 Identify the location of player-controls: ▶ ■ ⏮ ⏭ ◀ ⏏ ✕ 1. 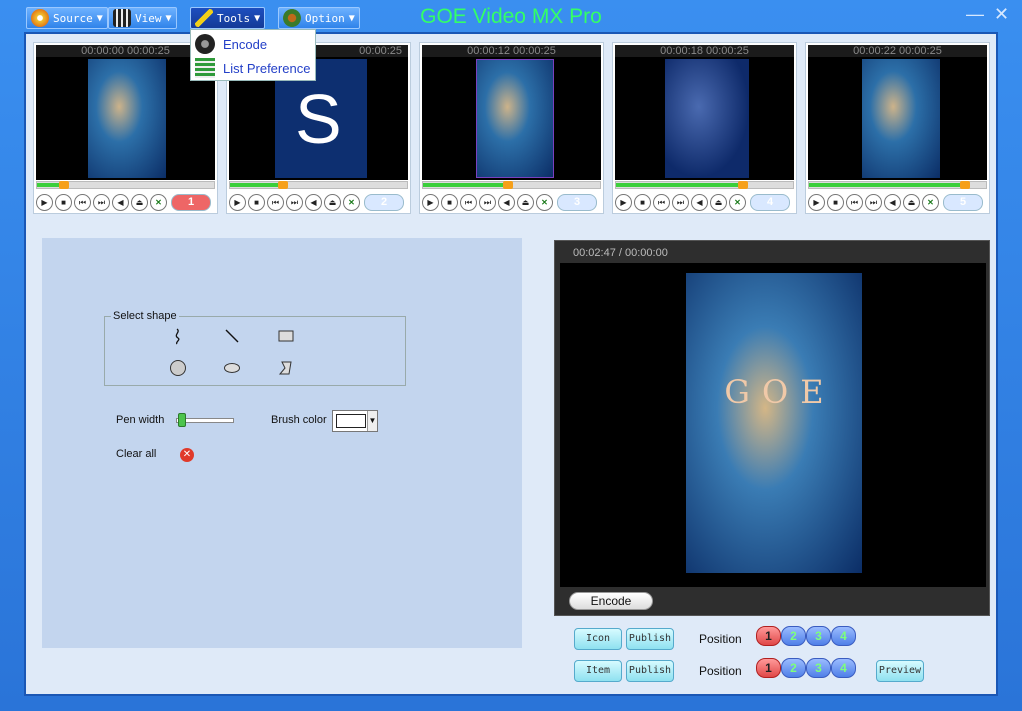
(123, 202).